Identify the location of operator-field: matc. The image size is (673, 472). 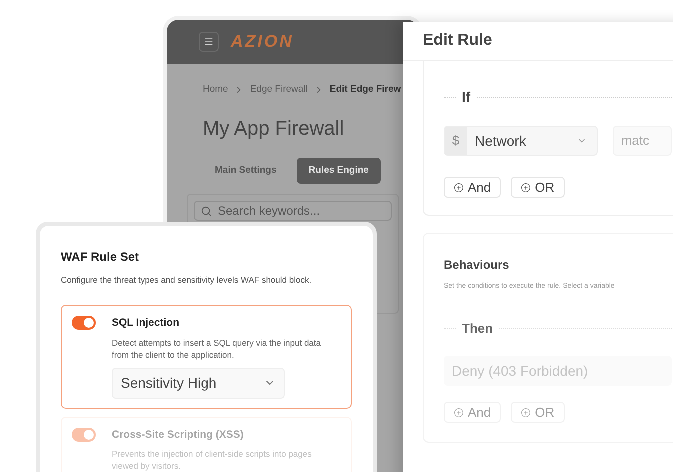
(642, 141).